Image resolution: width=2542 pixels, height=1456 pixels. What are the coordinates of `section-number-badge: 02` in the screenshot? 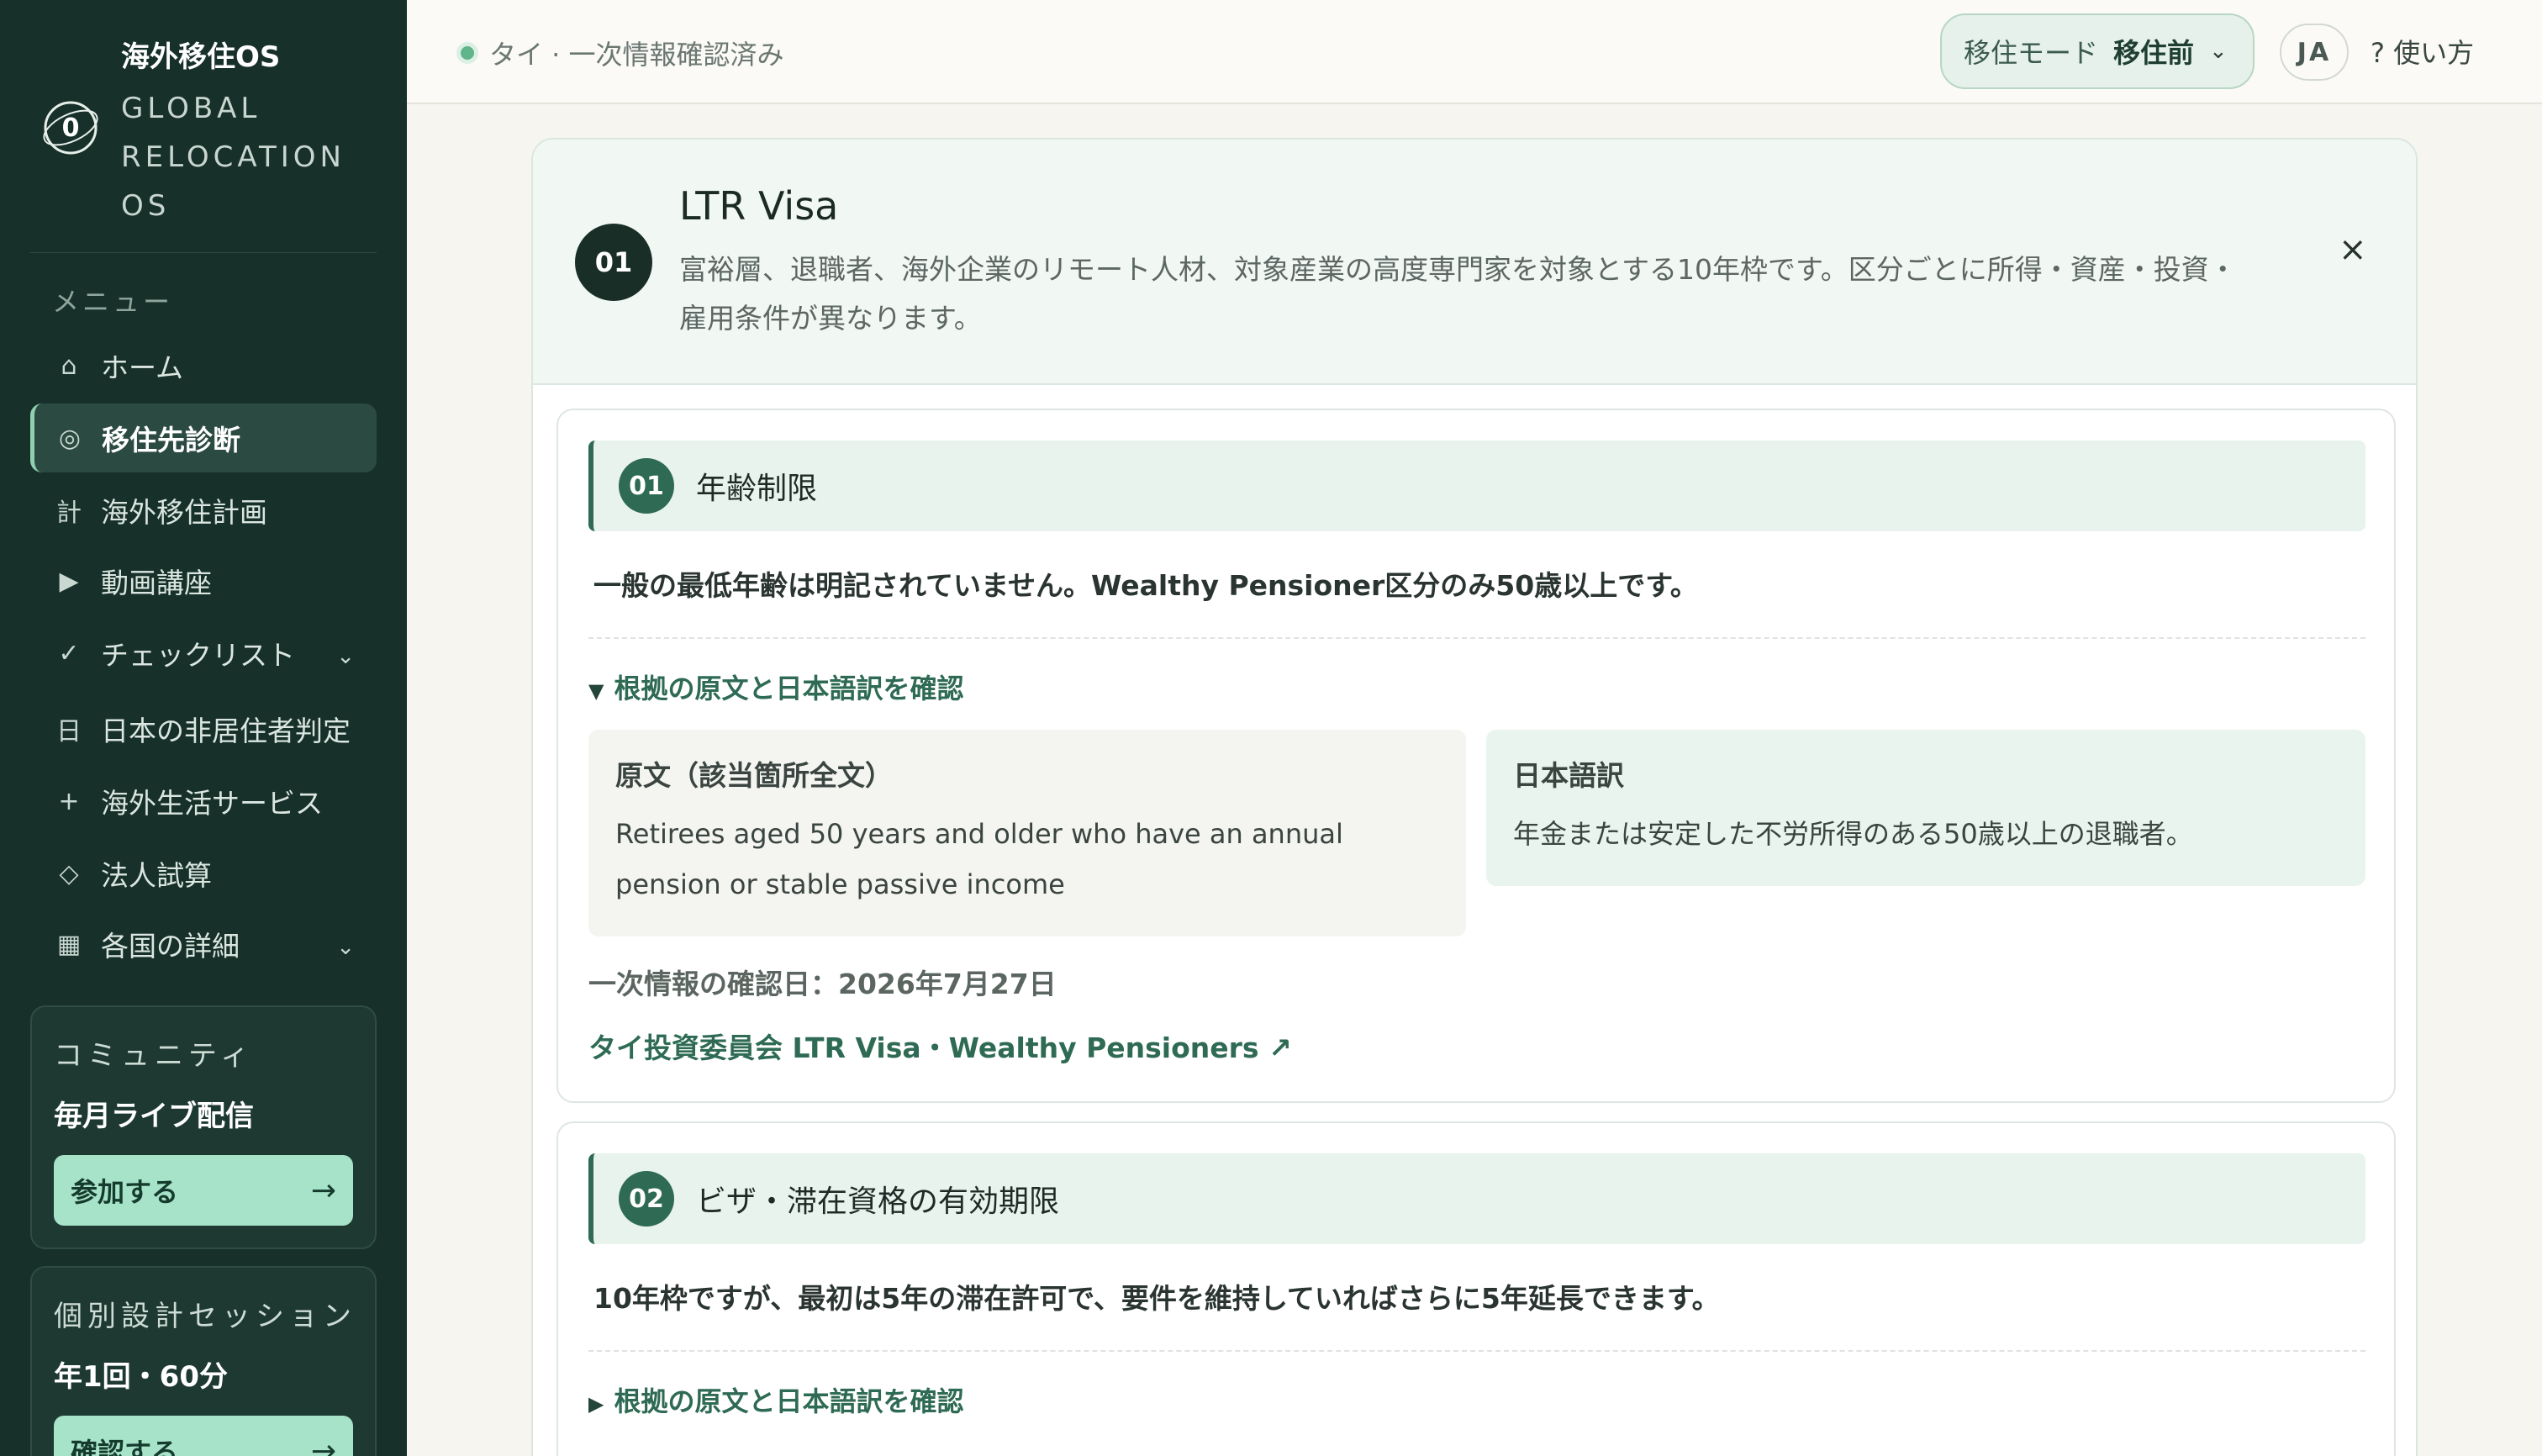 It's located at (646, 1199).